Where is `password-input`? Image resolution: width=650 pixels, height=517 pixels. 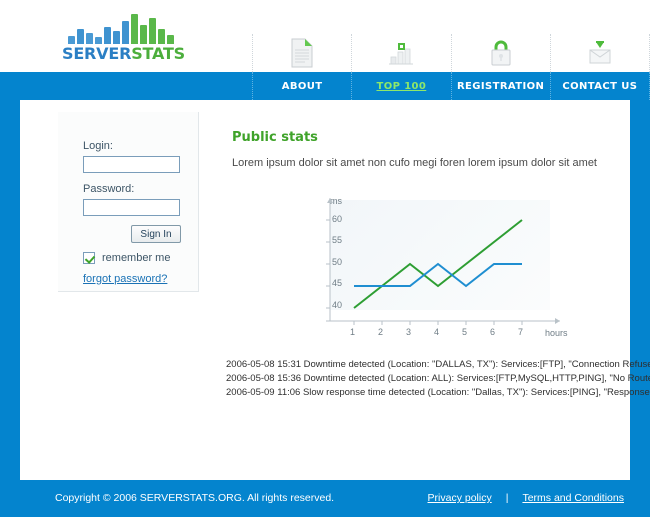 password-input is located at coordinates (131, 207).